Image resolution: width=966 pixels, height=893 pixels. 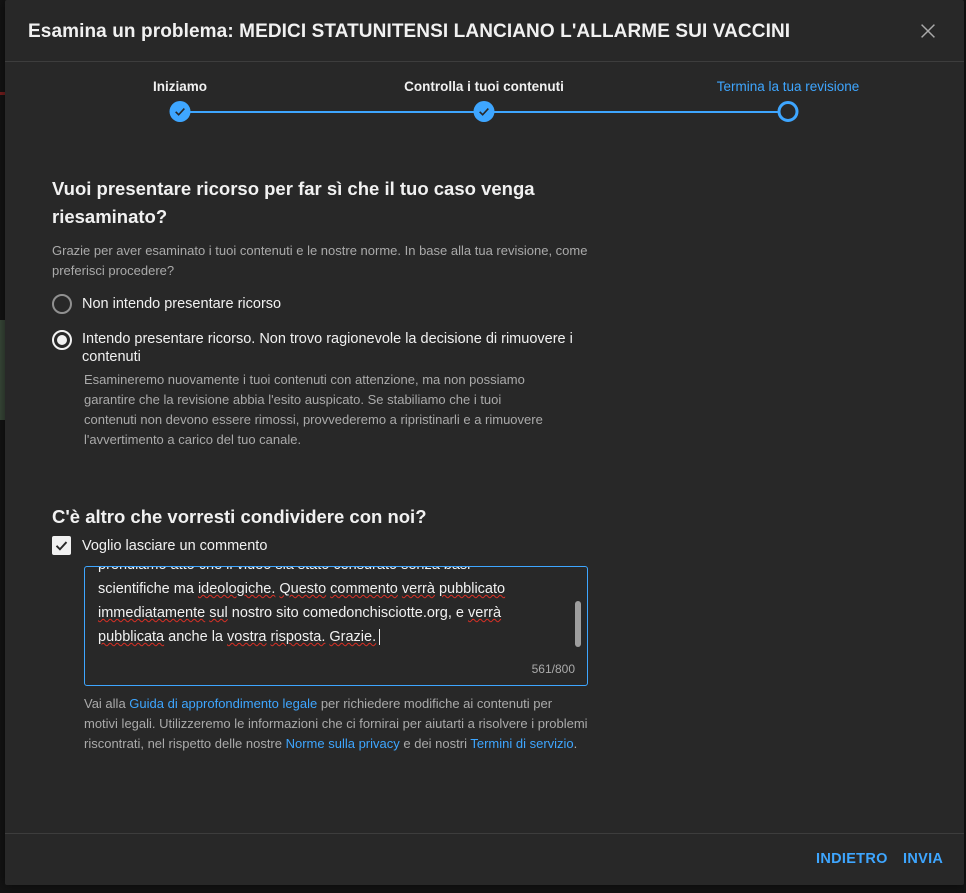 What do you see at coordinates (247, 637) in the screenshot?
I see `spellcheck-word: vostra` at bounding box center [247, 637].